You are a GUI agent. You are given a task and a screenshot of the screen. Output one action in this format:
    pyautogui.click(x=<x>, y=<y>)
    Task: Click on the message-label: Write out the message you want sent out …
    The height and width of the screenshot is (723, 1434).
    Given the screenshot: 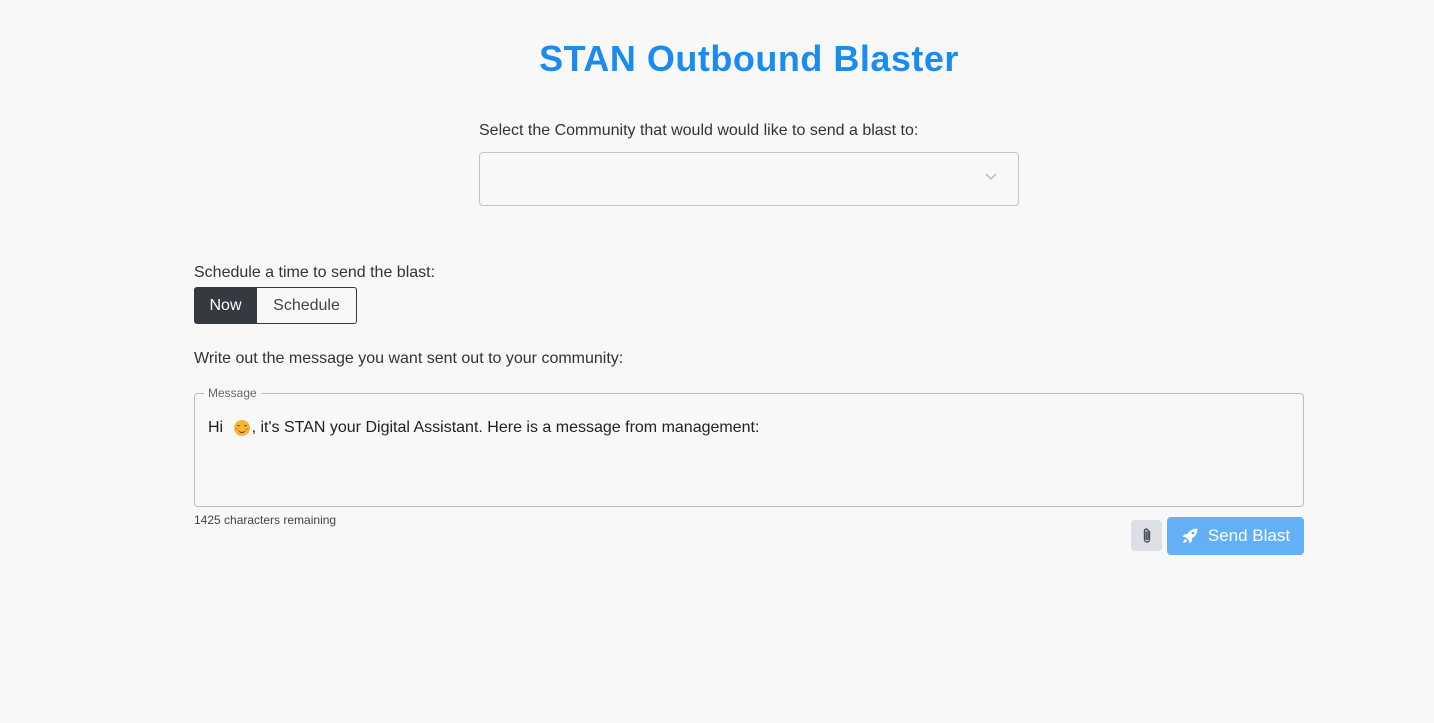 What is the action you would take?
    pyautogui.click(x=409, y=358)
    